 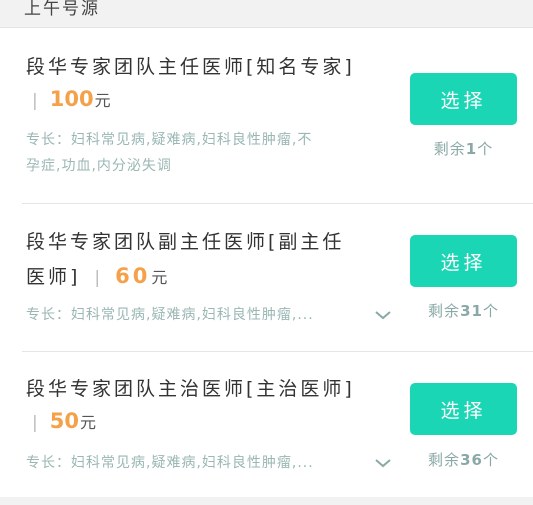 What do you see at coordinates (185, 242) in the screenshot?
I see `doctor-name-line: 段华专家团队副主任医师[副主任` at bounding box center [185, 242].